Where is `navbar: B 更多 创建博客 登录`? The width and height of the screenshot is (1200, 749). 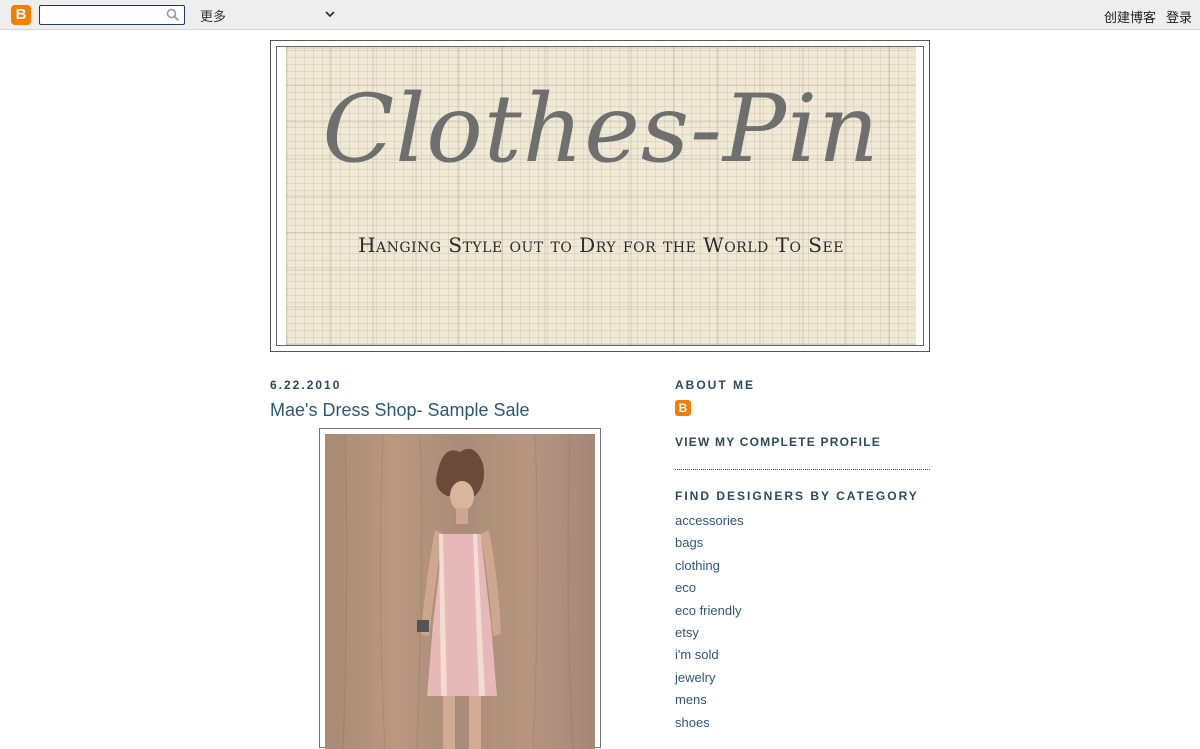
navbar: B 更多 创建博客 登录 is located at coordinates (600, 15).